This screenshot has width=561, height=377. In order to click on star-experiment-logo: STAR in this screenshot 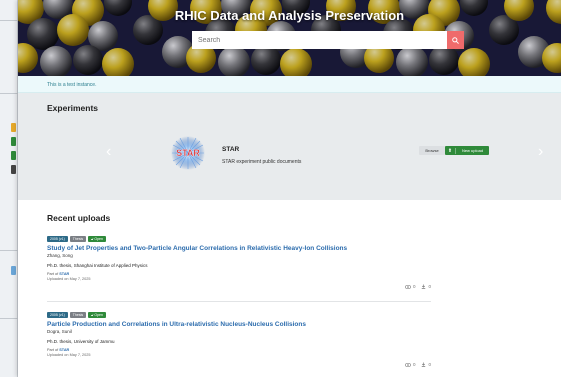, I will do `click(188, 153)`.